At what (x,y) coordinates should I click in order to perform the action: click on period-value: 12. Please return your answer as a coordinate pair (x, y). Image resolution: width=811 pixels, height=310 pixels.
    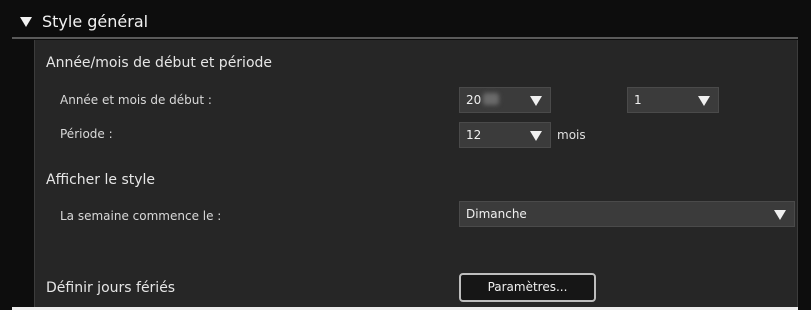
    Looking at the image, I should click on (474, 135).